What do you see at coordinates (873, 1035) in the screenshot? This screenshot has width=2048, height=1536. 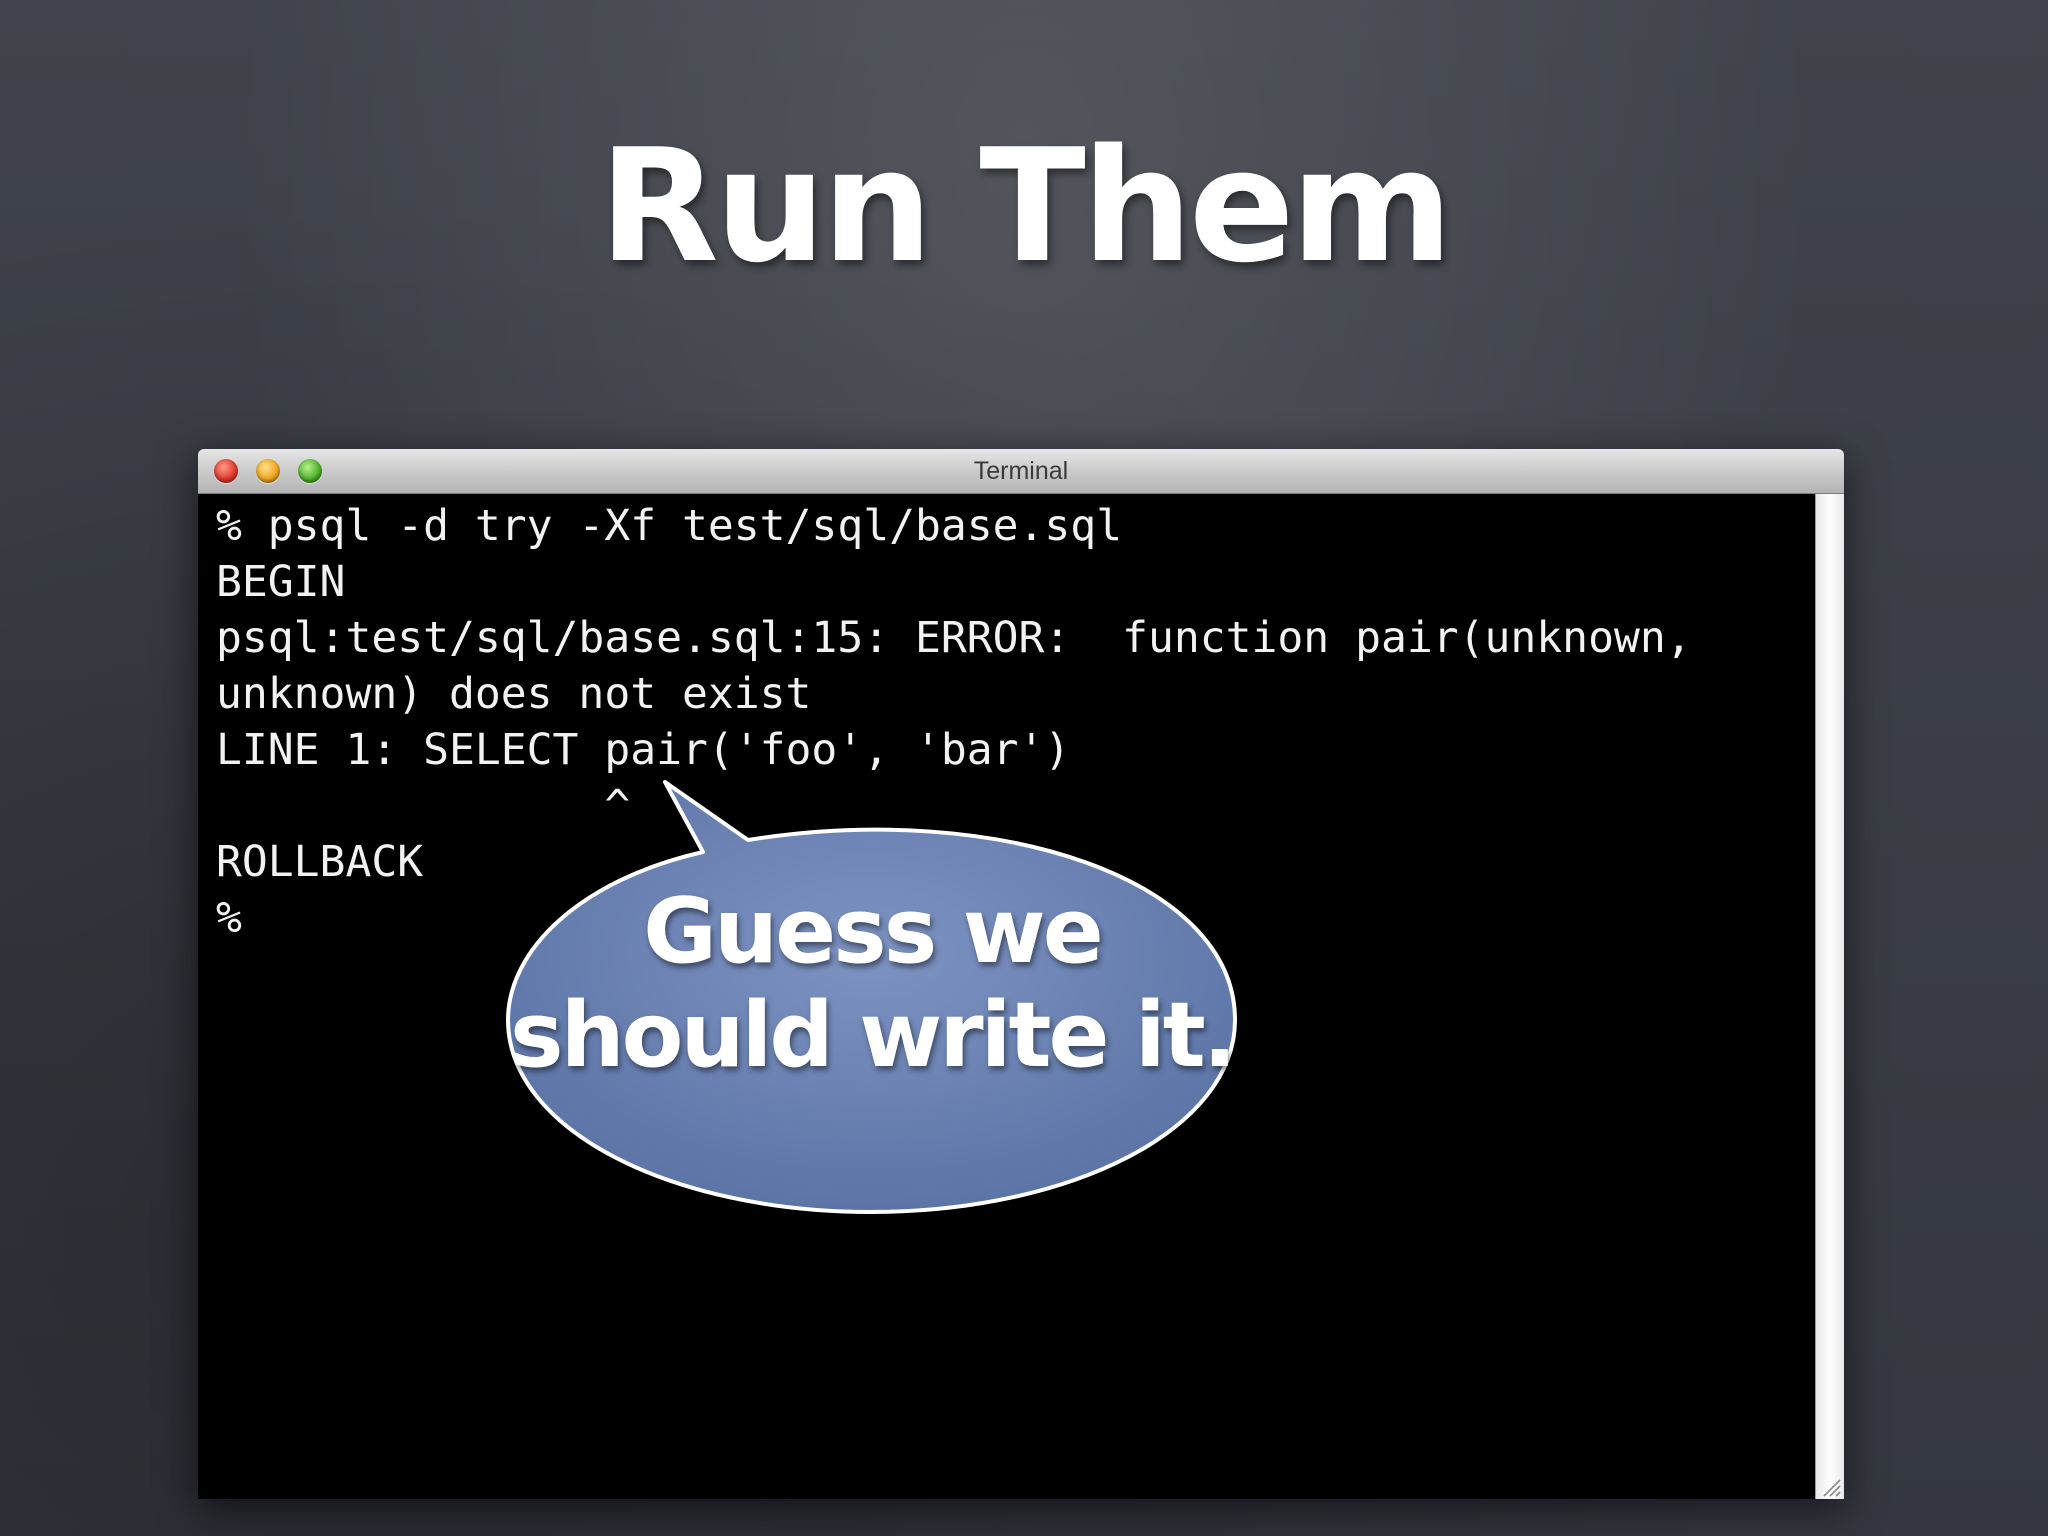 I see `speech-bubble-line: should write it.` at bounding box center [873, 1035].